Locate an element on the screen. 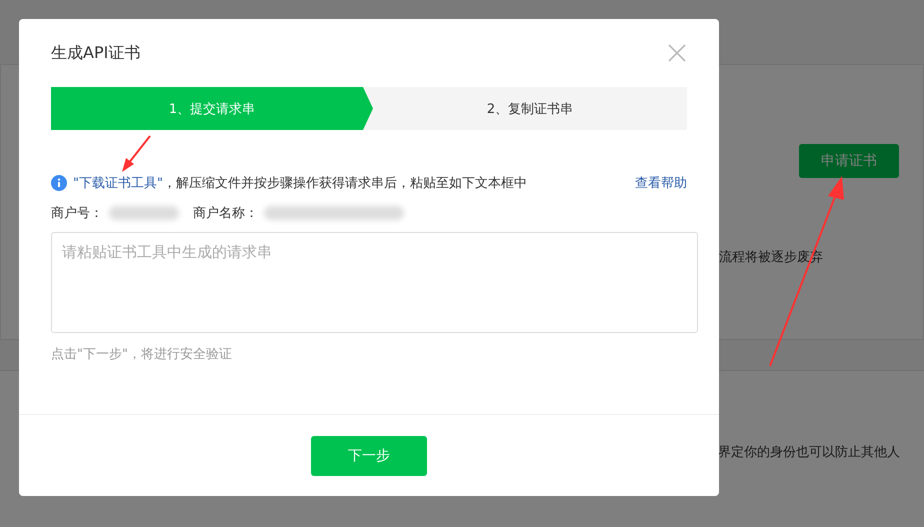 This screenshot has width=924, height=527. step-tab: 2、复制证书串 is located at coordinates (530, 108).